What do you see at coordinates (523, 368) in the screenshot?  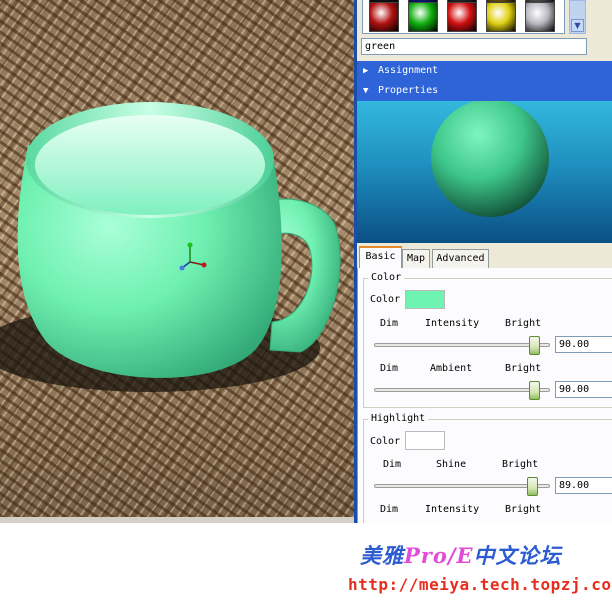 I see `ambient-bright-label: Bright` at bounding box center [523, 368].